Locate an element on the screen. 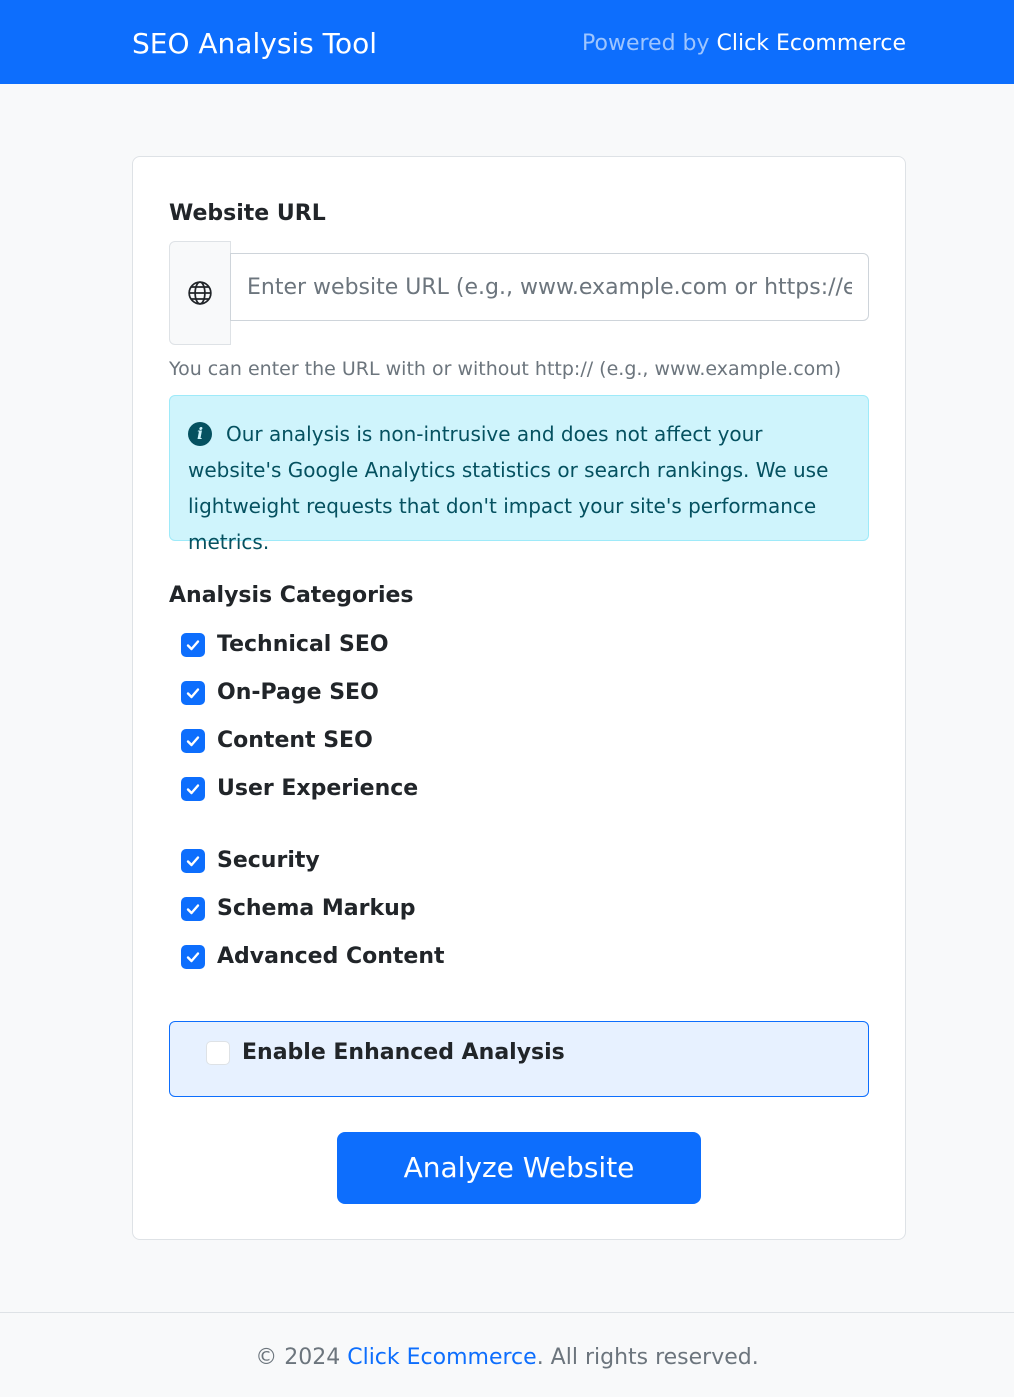 Image resolution: width=1014 pixels, height=1397 pixels. analyze-website-button: Analyze Website is located at coordinates (519, 1168).